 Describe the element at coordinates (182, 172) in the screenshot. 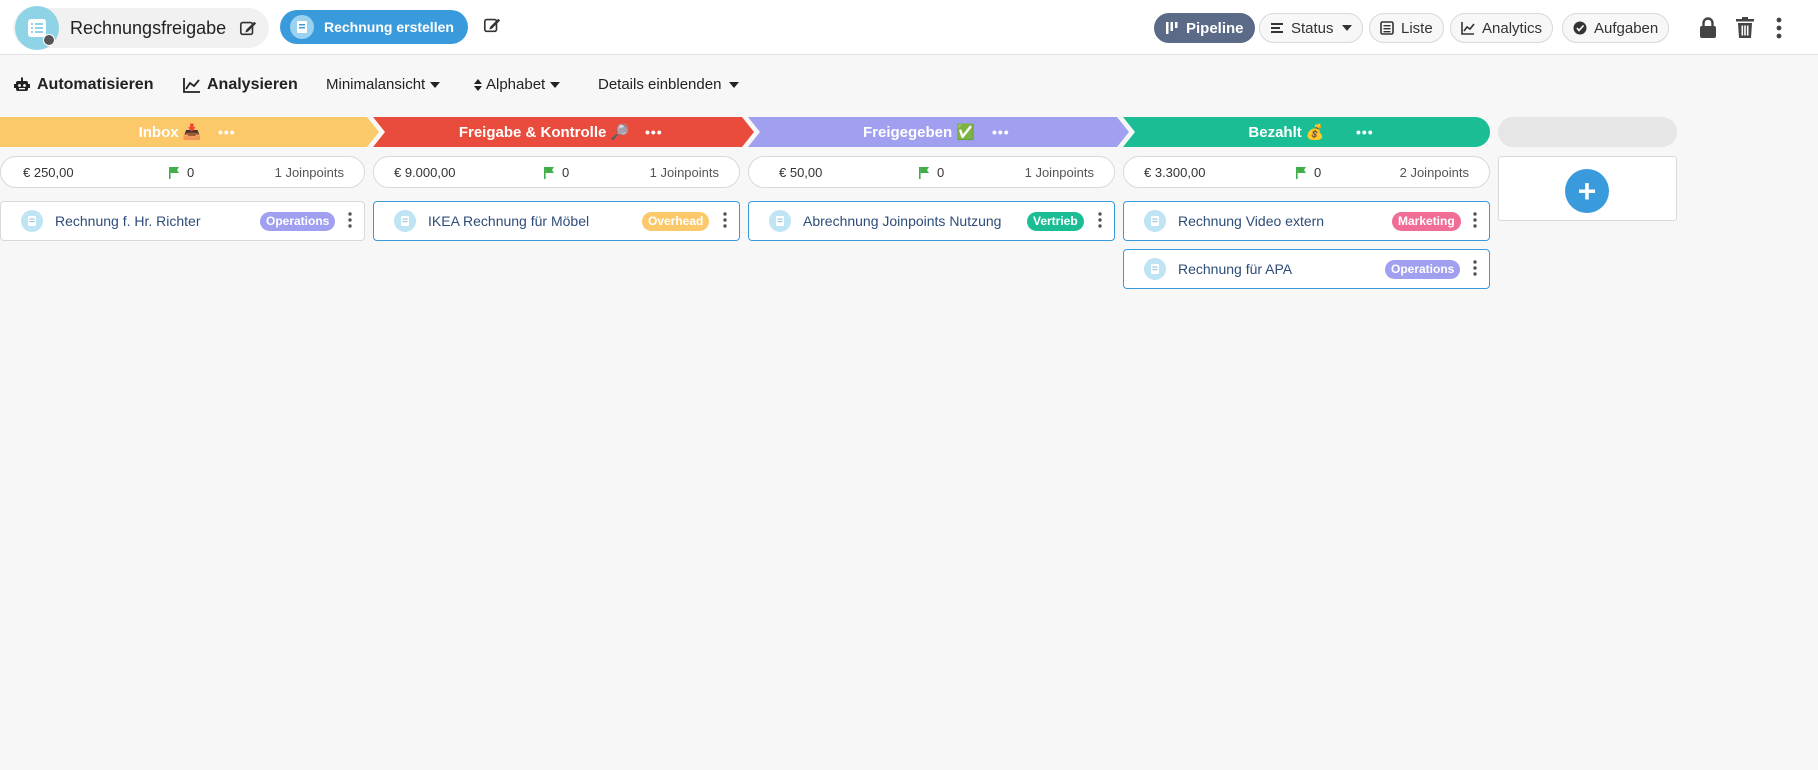

I see `stage-inbox-stats: € 250,00 0 1 Joinpoints` at that location.